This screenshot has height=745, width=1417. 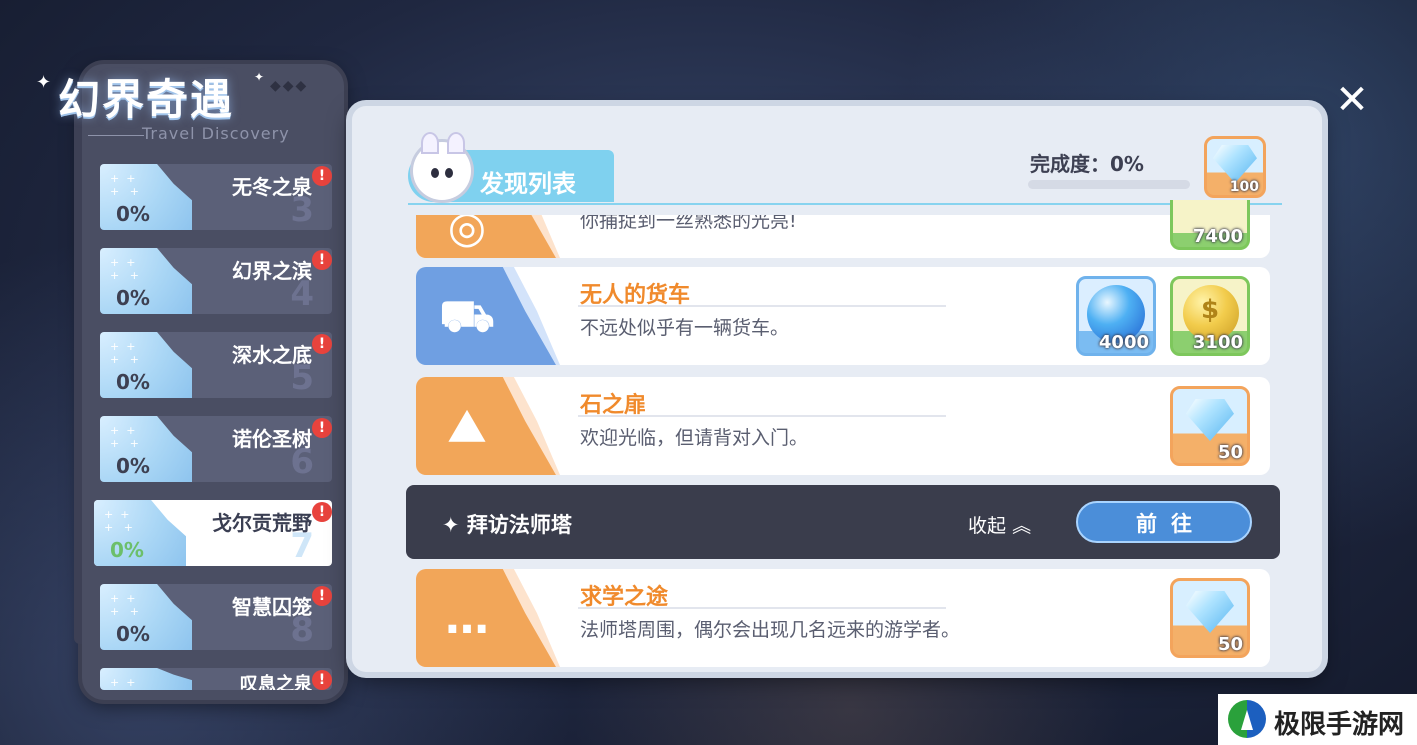 I want to click on collapse-button: 收起 ︽, so click(x=999, y=524).